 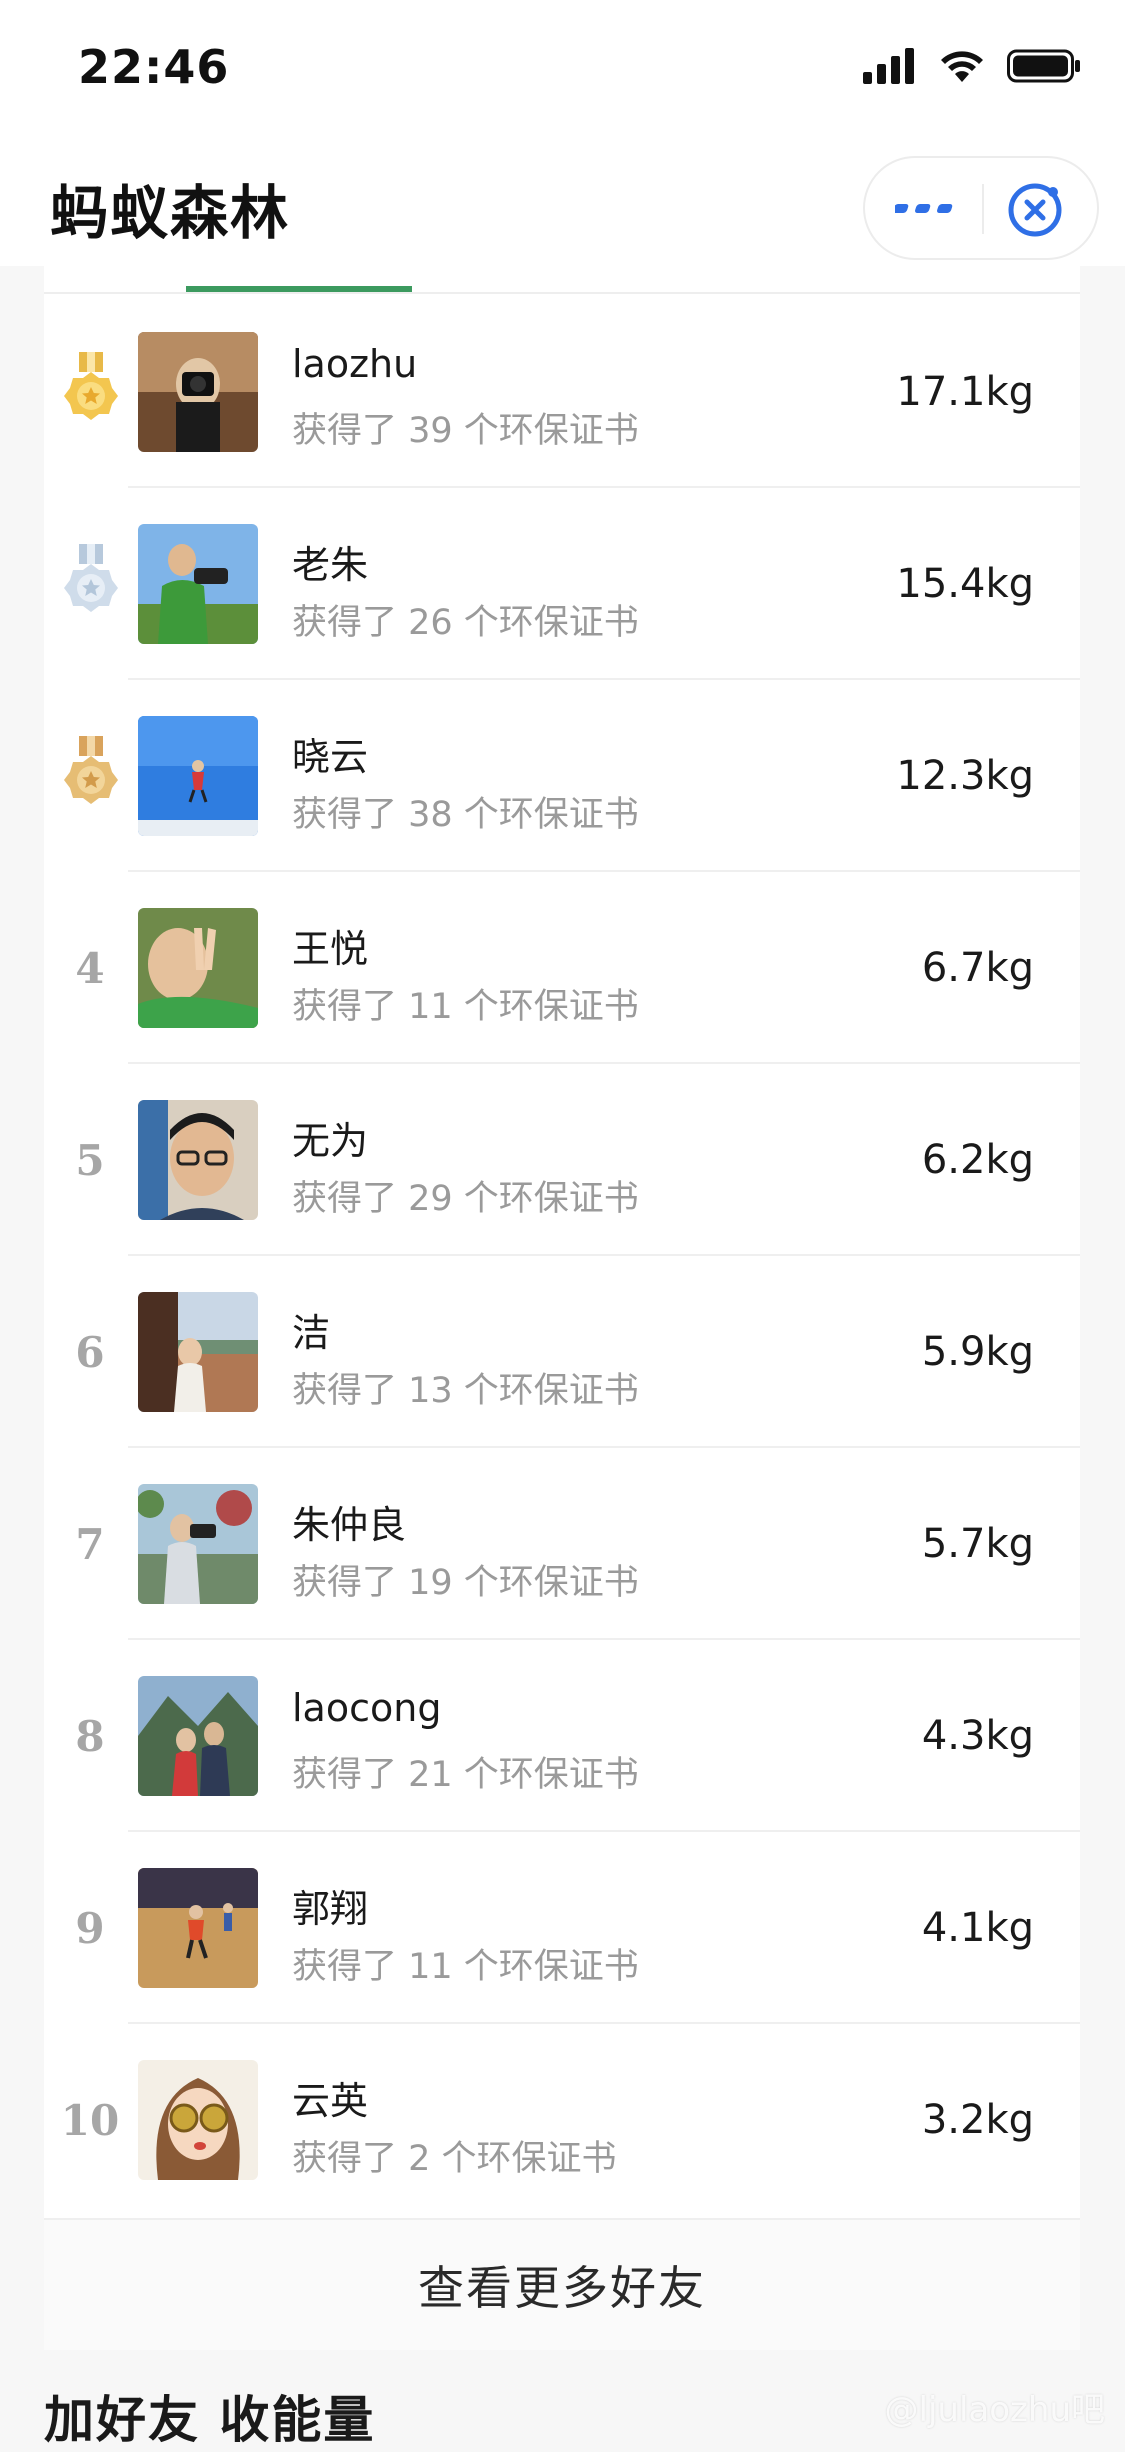 I want to click on ranking-row: 老朱 获得了 26 个环保证书 15.4kg, so click(x=562, y=584).